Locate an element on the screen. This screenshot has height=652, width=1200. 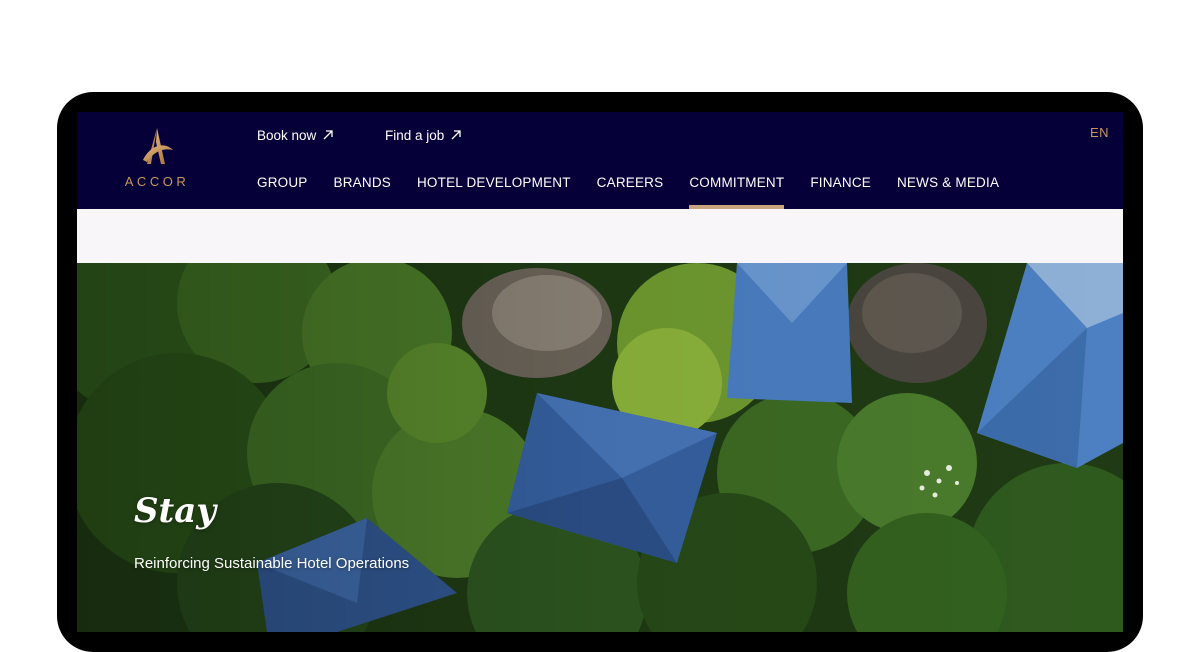
accor-logo: ACCOR is located at coordinates (157, 159).